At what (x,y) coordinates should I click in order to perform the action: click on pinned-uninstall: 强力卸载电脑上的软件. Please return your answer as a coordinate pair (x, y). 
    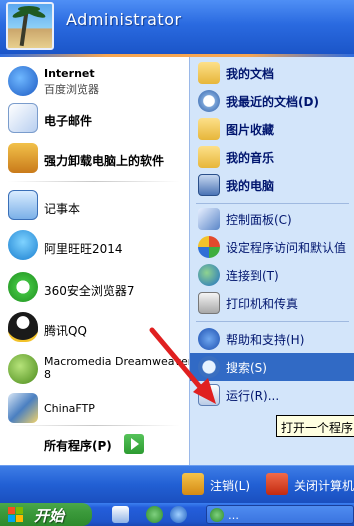
    Looking at the image, I should click on (94, 159).